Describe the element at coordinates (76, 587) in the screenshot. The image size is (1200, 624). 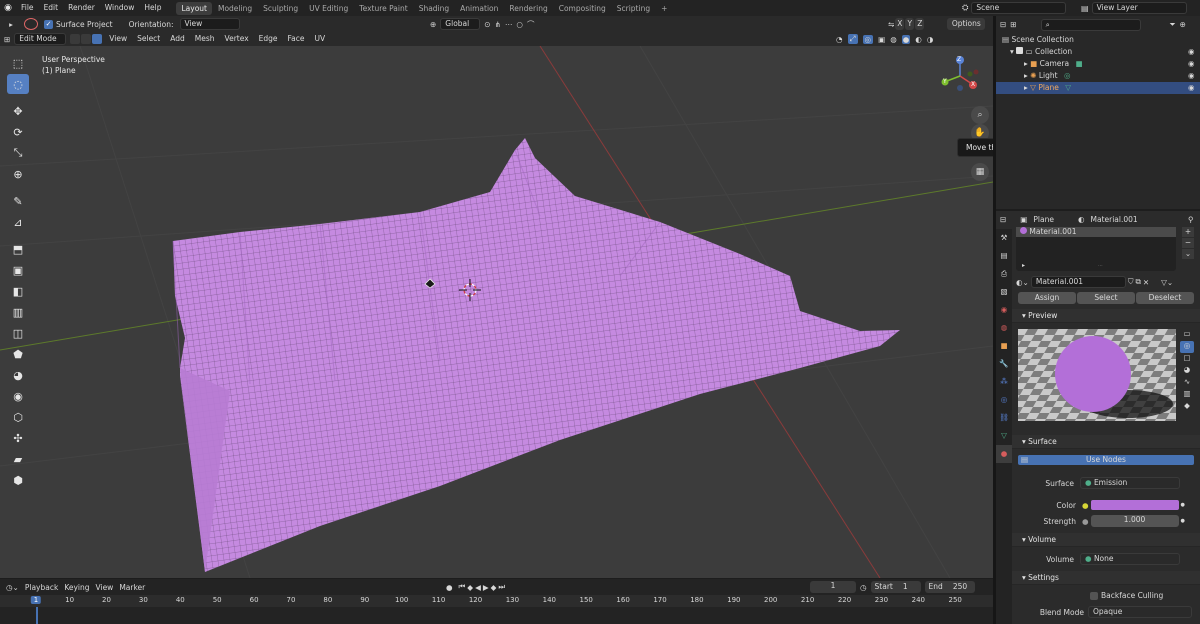
I see `menu-keying: Keying` at that location.